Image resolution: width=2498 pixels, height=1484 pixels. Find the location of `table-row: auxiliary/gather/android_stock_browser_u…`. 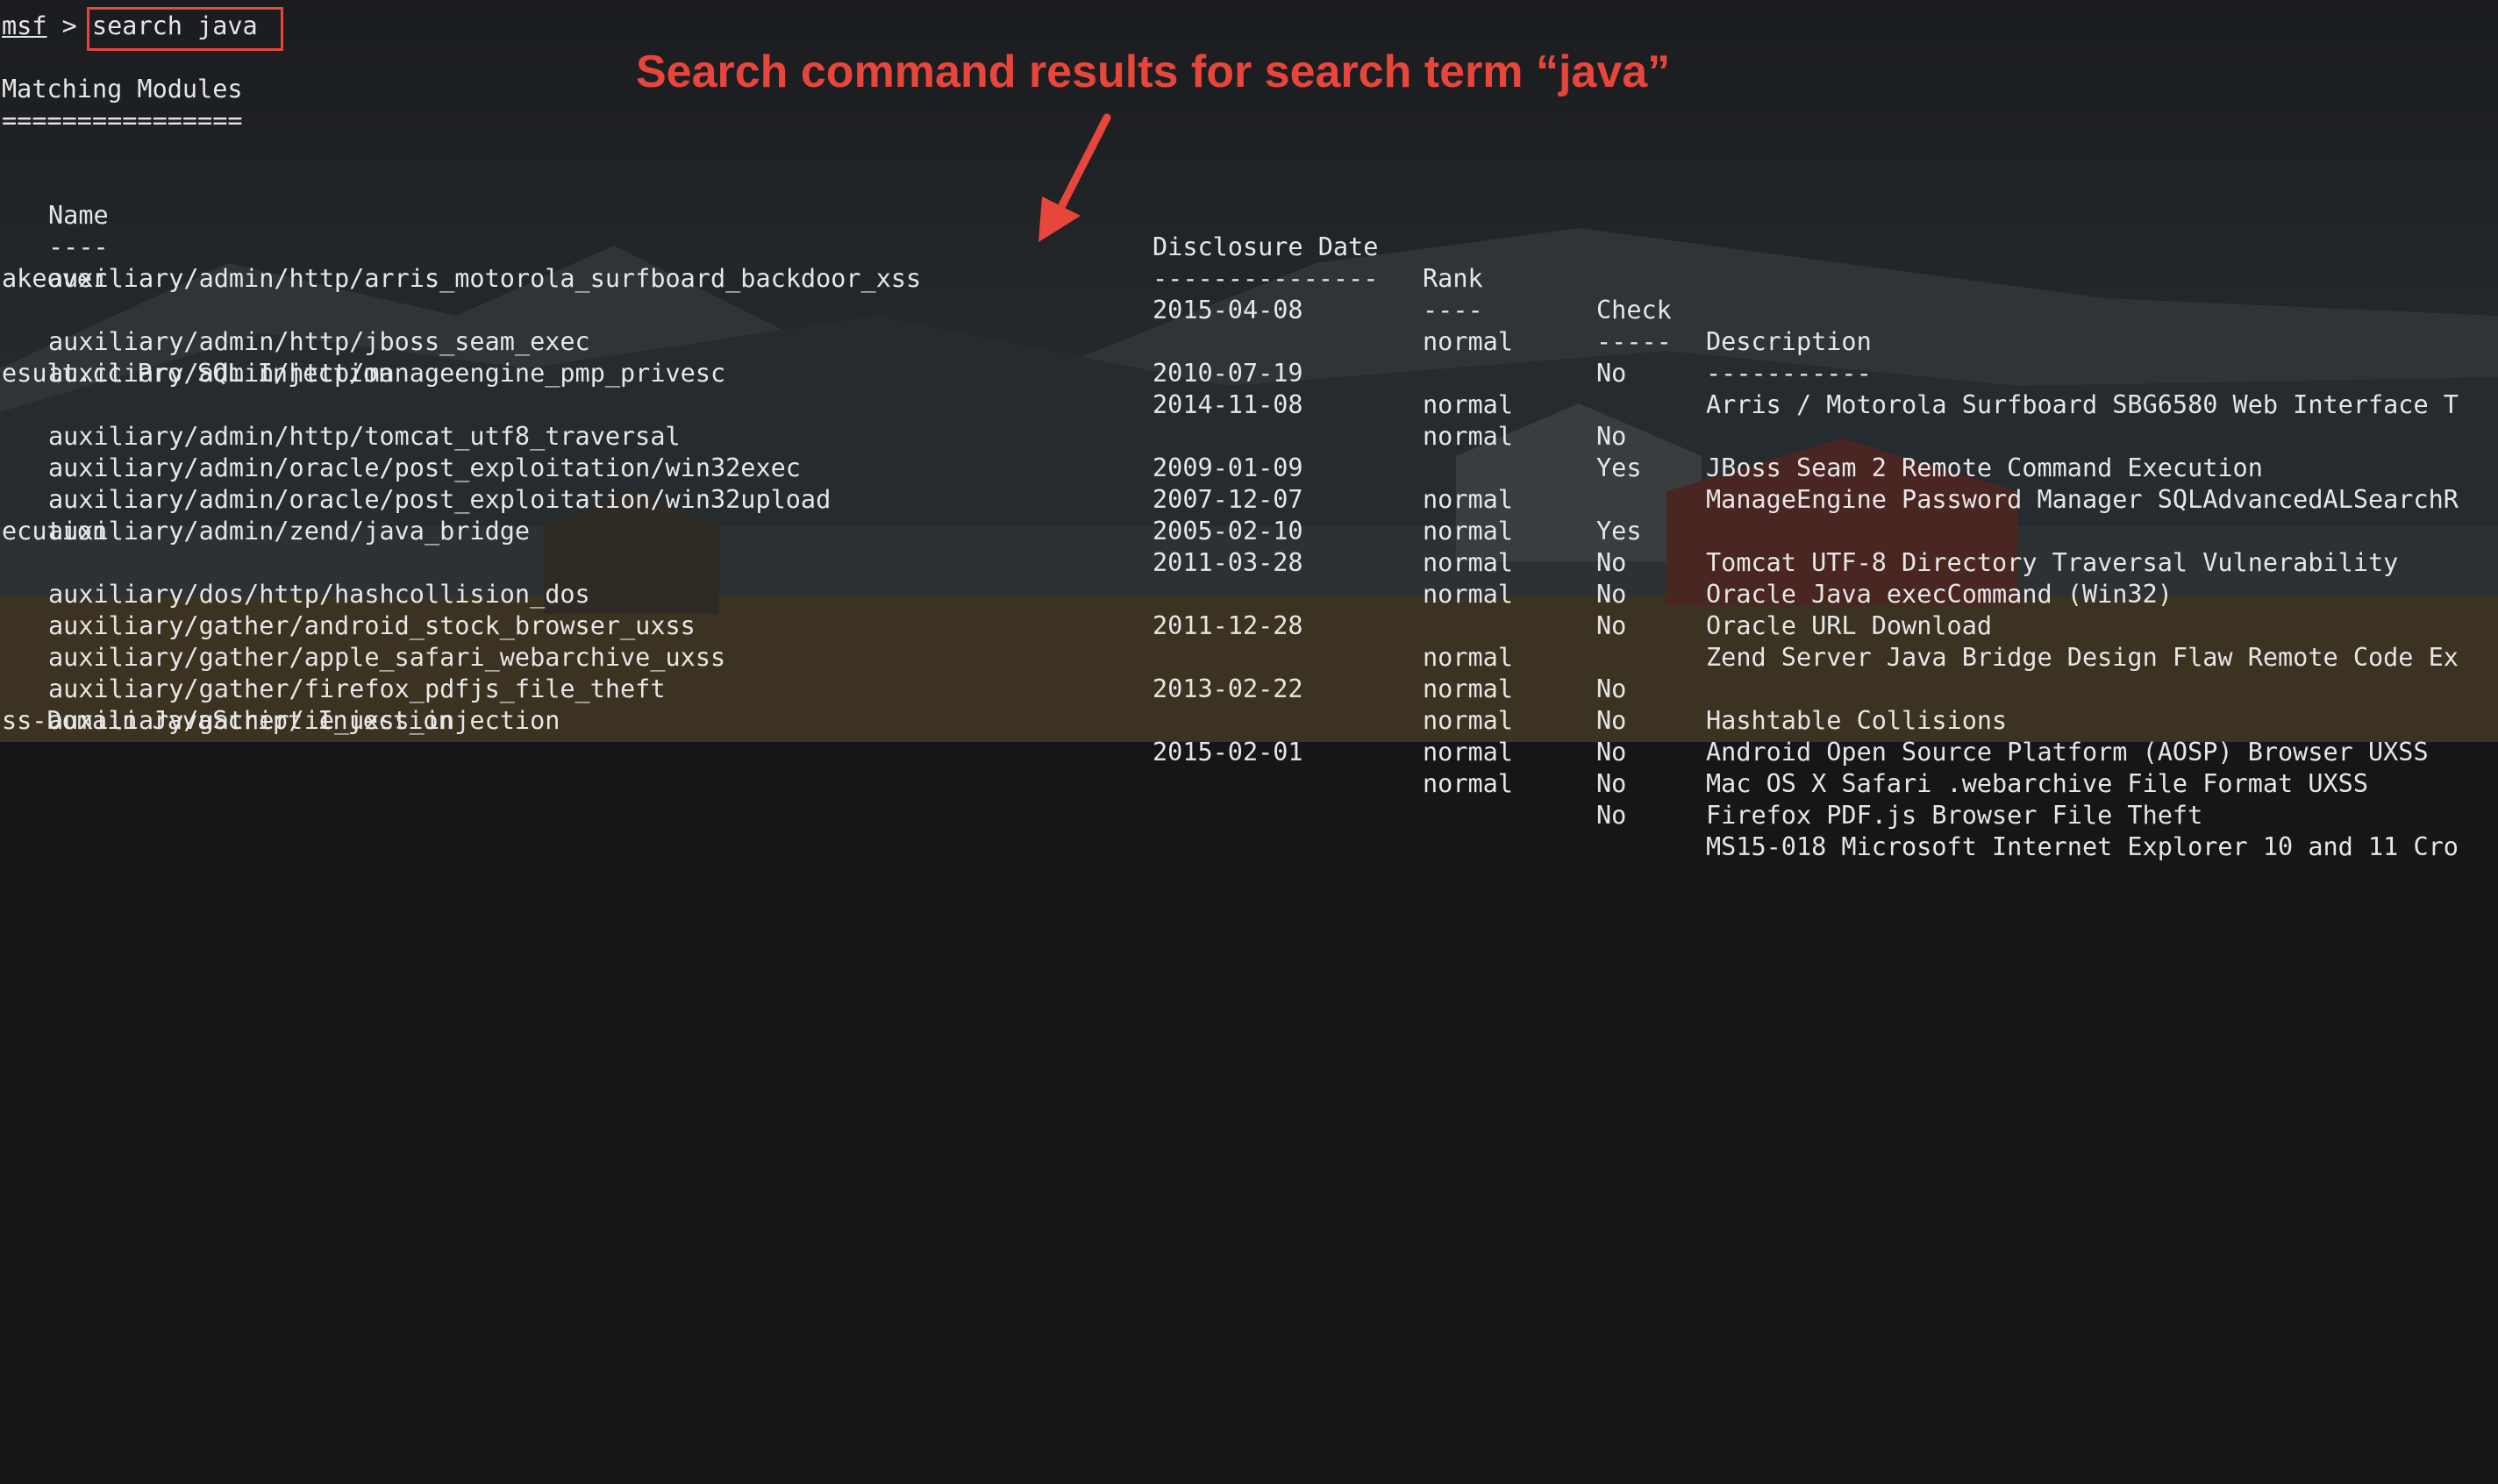

table-row: auxiliary/gather/android_stock_browser_u… is located at coordinates (1249, 673).